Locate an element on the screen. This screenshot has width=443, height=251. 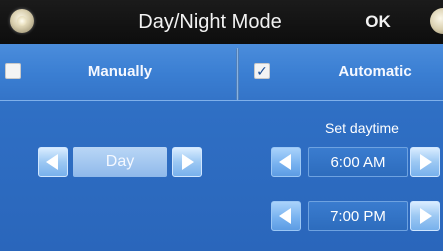
day-night-value: Day is located at coordinates (120, 162).